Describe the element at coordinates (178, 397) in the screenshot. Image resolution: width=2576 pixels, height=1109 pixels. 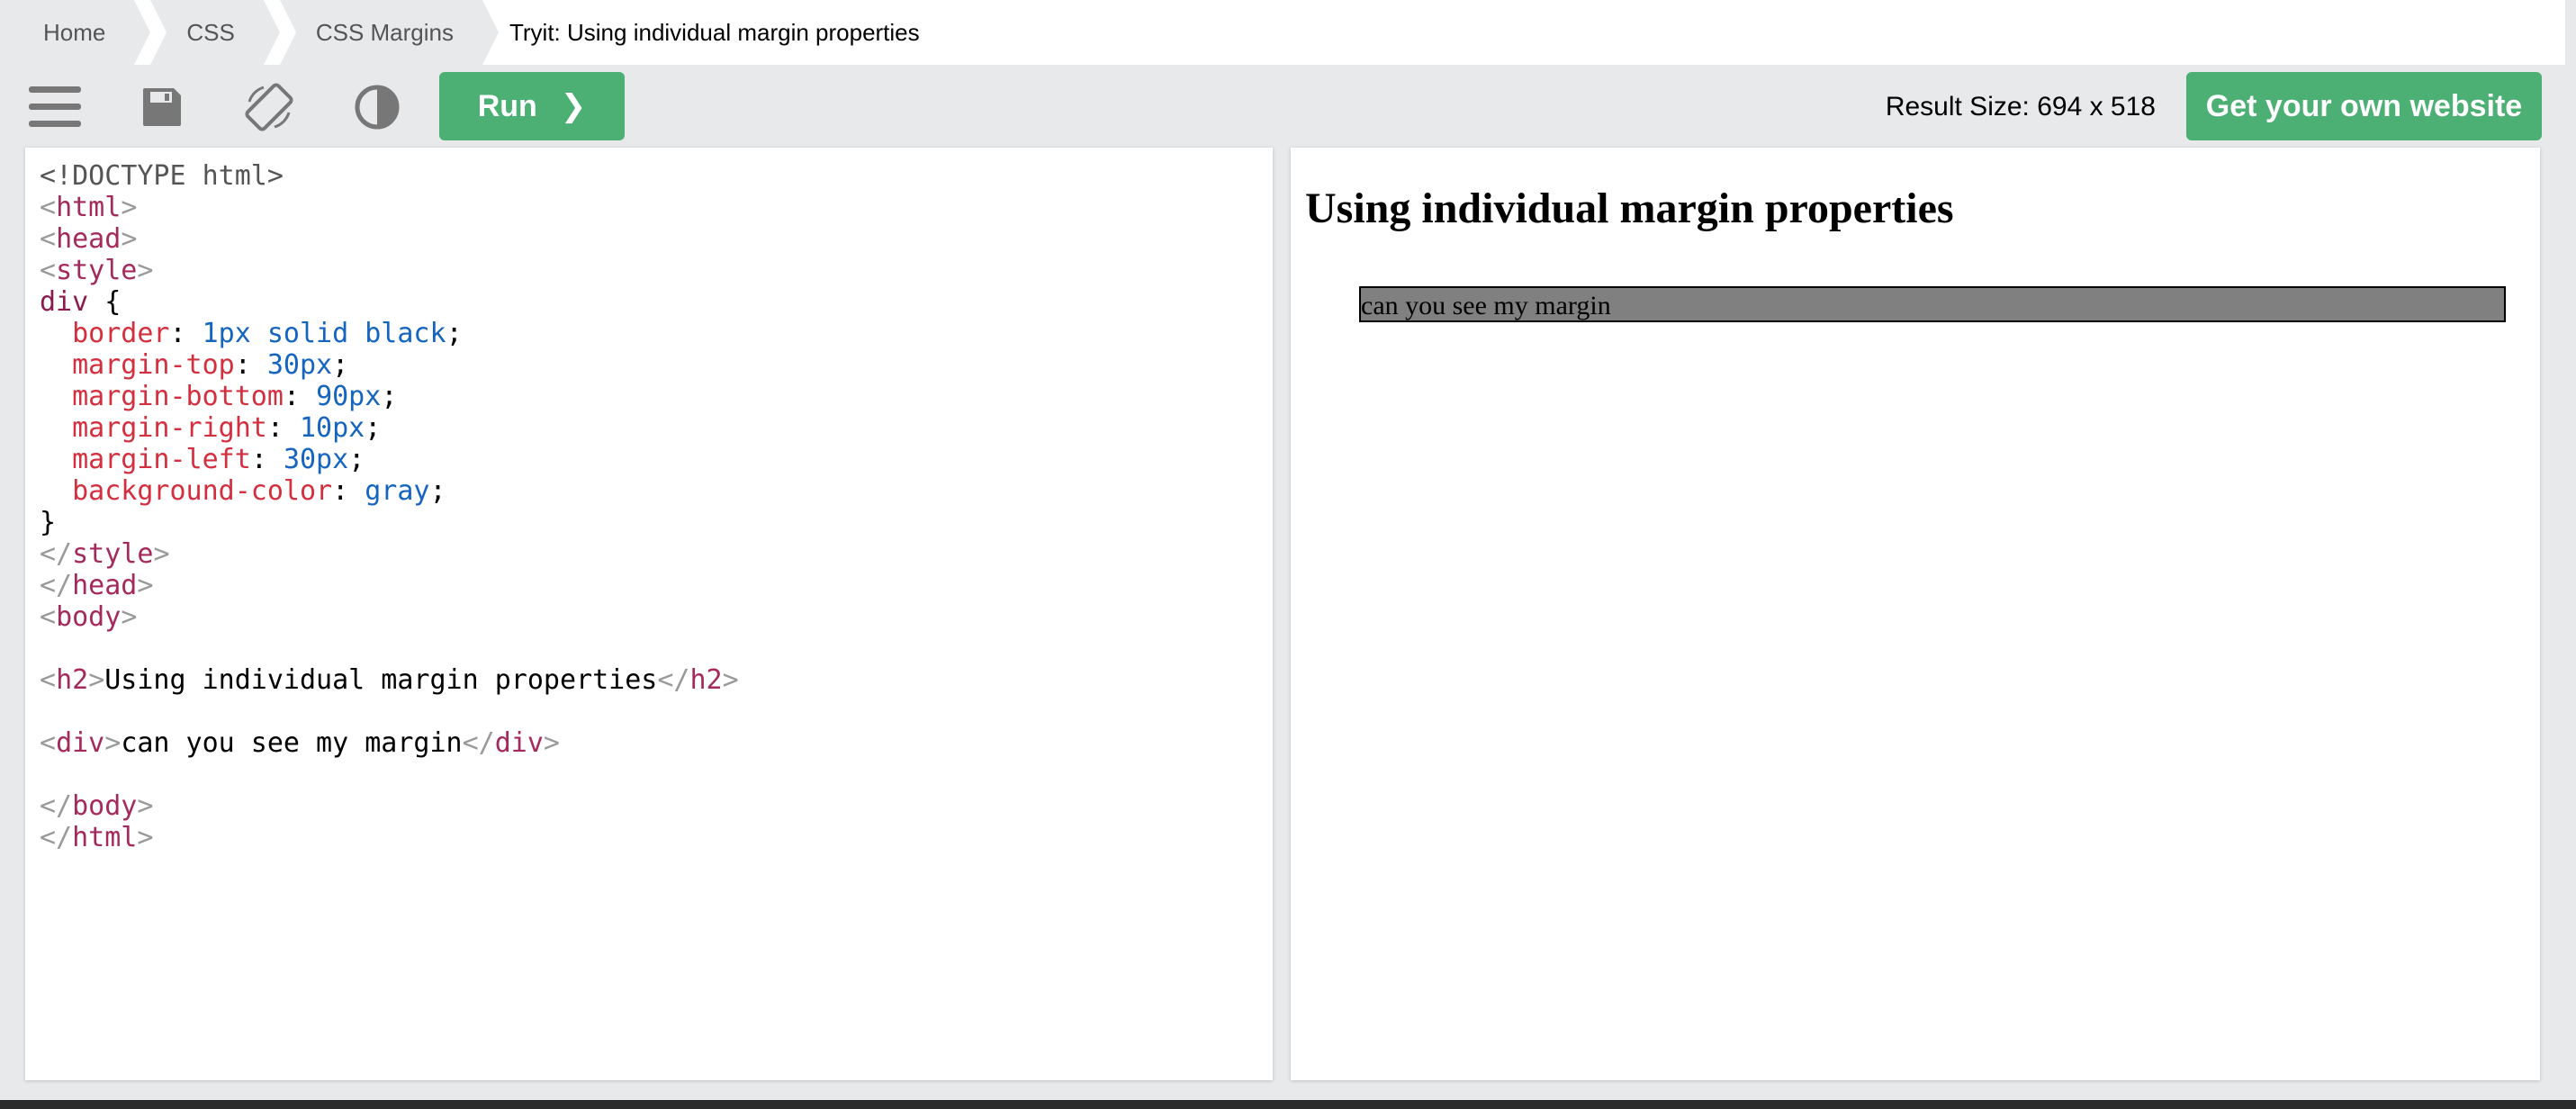
I see `code-token: margin-bottom` at that location.